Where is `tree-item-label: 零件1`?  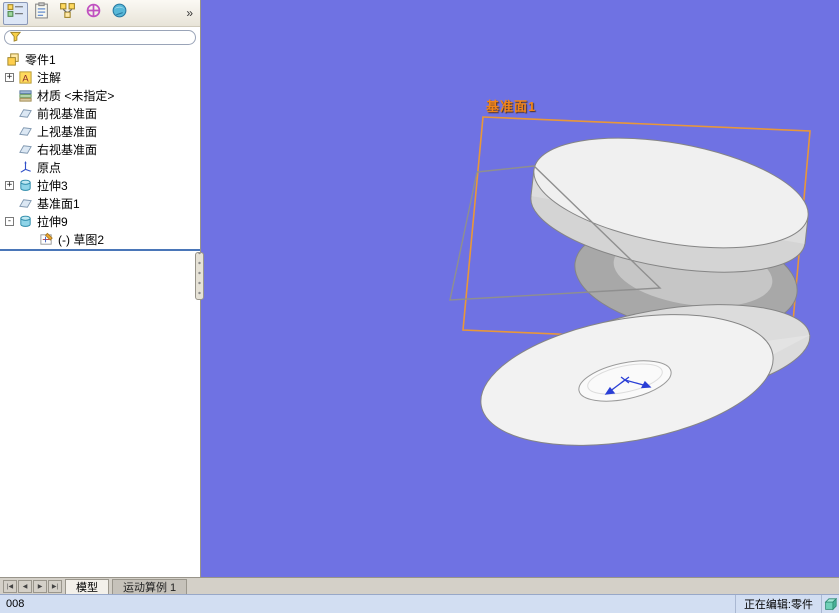
tree-item-label: 零件1 is located at coordinates (40, 59).